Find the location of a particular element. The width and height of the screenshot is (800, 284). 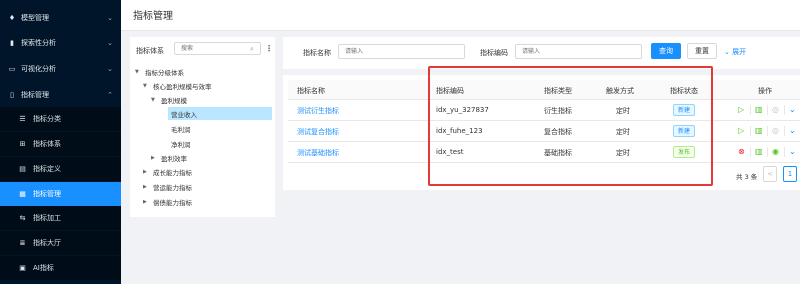

pagination-total: 共 3 条 is located at coordinates (747, 177).